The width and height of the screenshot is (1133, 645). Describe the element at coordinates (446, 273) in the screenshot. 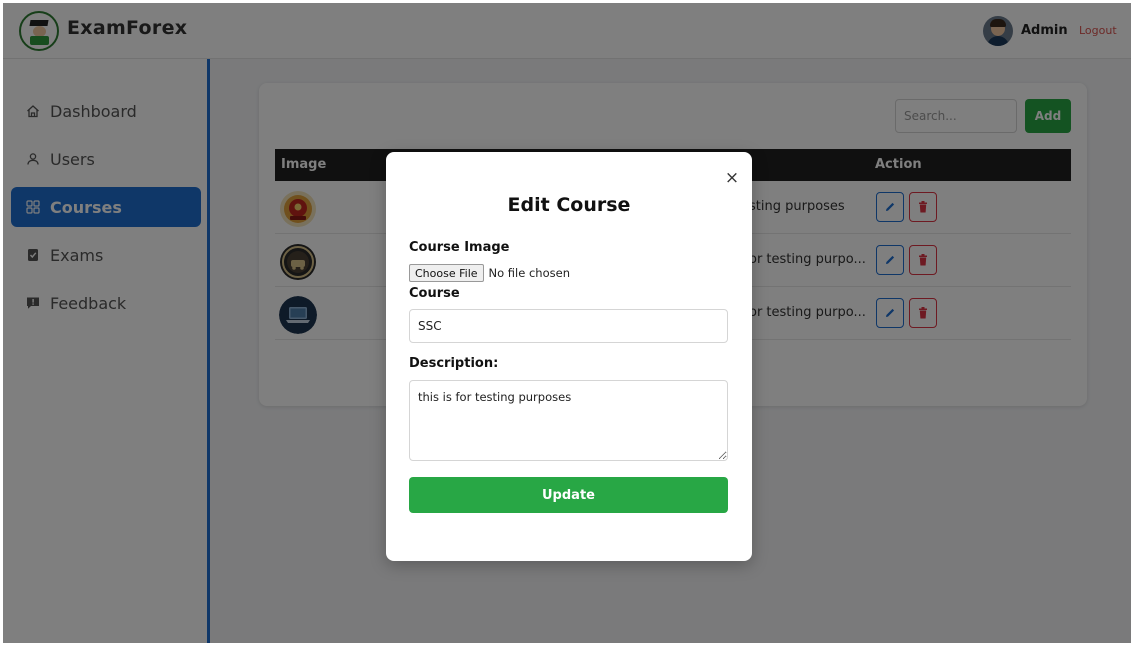

I see `choose-file-button: Choose File` at that location.